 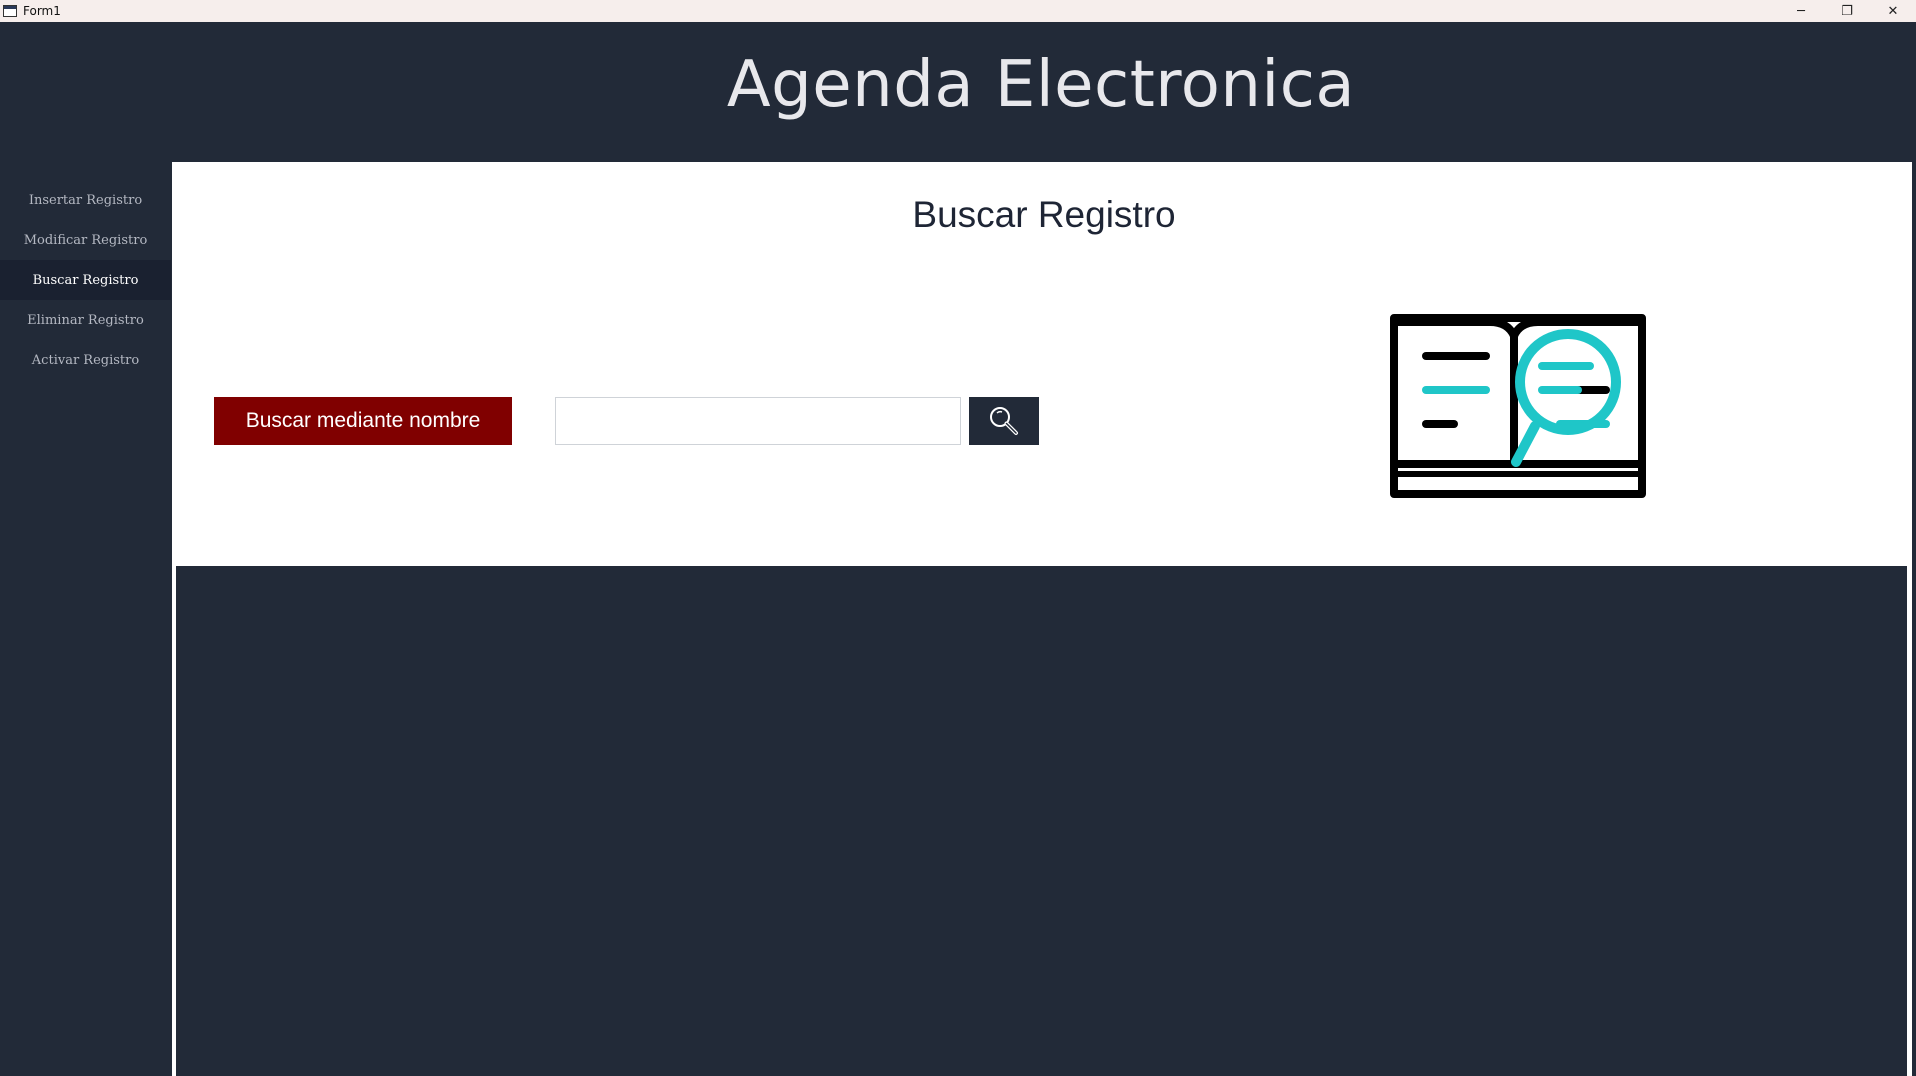 What do you see at coordinates (1801, 11) in the screenshot?
I see `minimize-button: ─` at bounding box center [1801, 11].